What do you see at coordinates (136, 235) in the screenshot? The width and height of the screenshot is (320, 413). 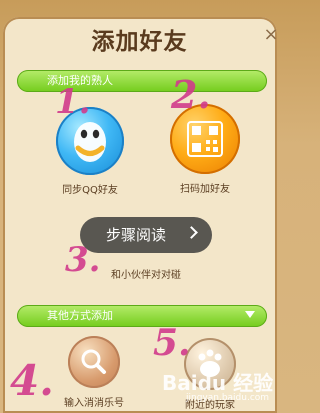 I see `step-reading-label: 步骤阅读` at bounding box center [136, 235].